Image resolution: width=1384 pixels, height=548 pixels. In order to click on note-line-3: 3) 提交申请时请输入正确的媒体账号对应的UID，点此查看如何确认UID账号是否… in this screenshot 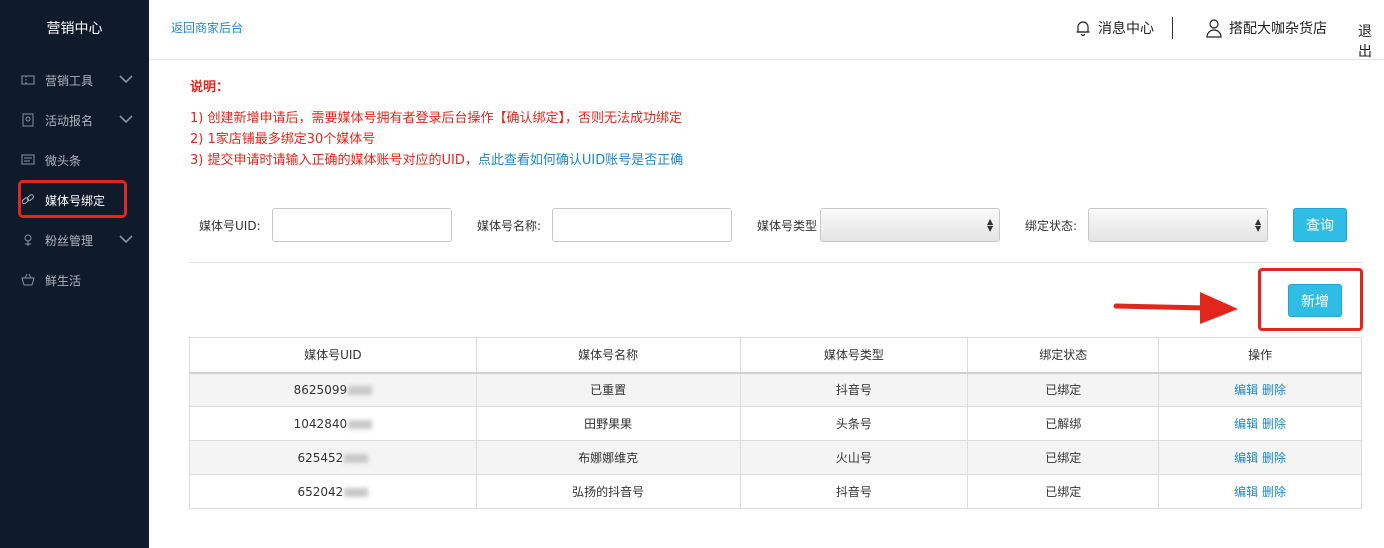, I will do `click(436, 158)`.